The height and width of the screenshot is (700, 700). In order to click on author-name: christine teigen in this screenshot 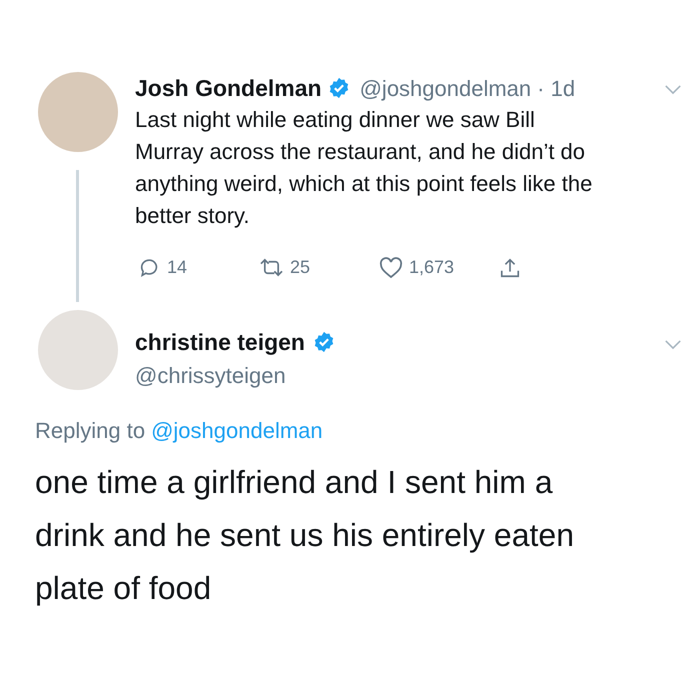, I will do `click(220, 342)`.